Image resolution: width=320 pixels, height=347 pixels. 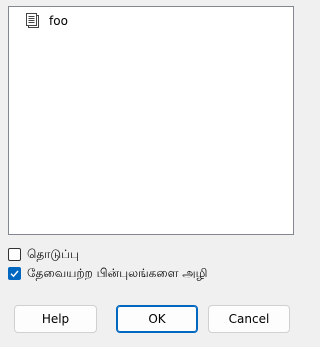 What do you see at coordinates (33, 21) in the screenshot?
I see `document-icon` at bounding box center [33, 21].